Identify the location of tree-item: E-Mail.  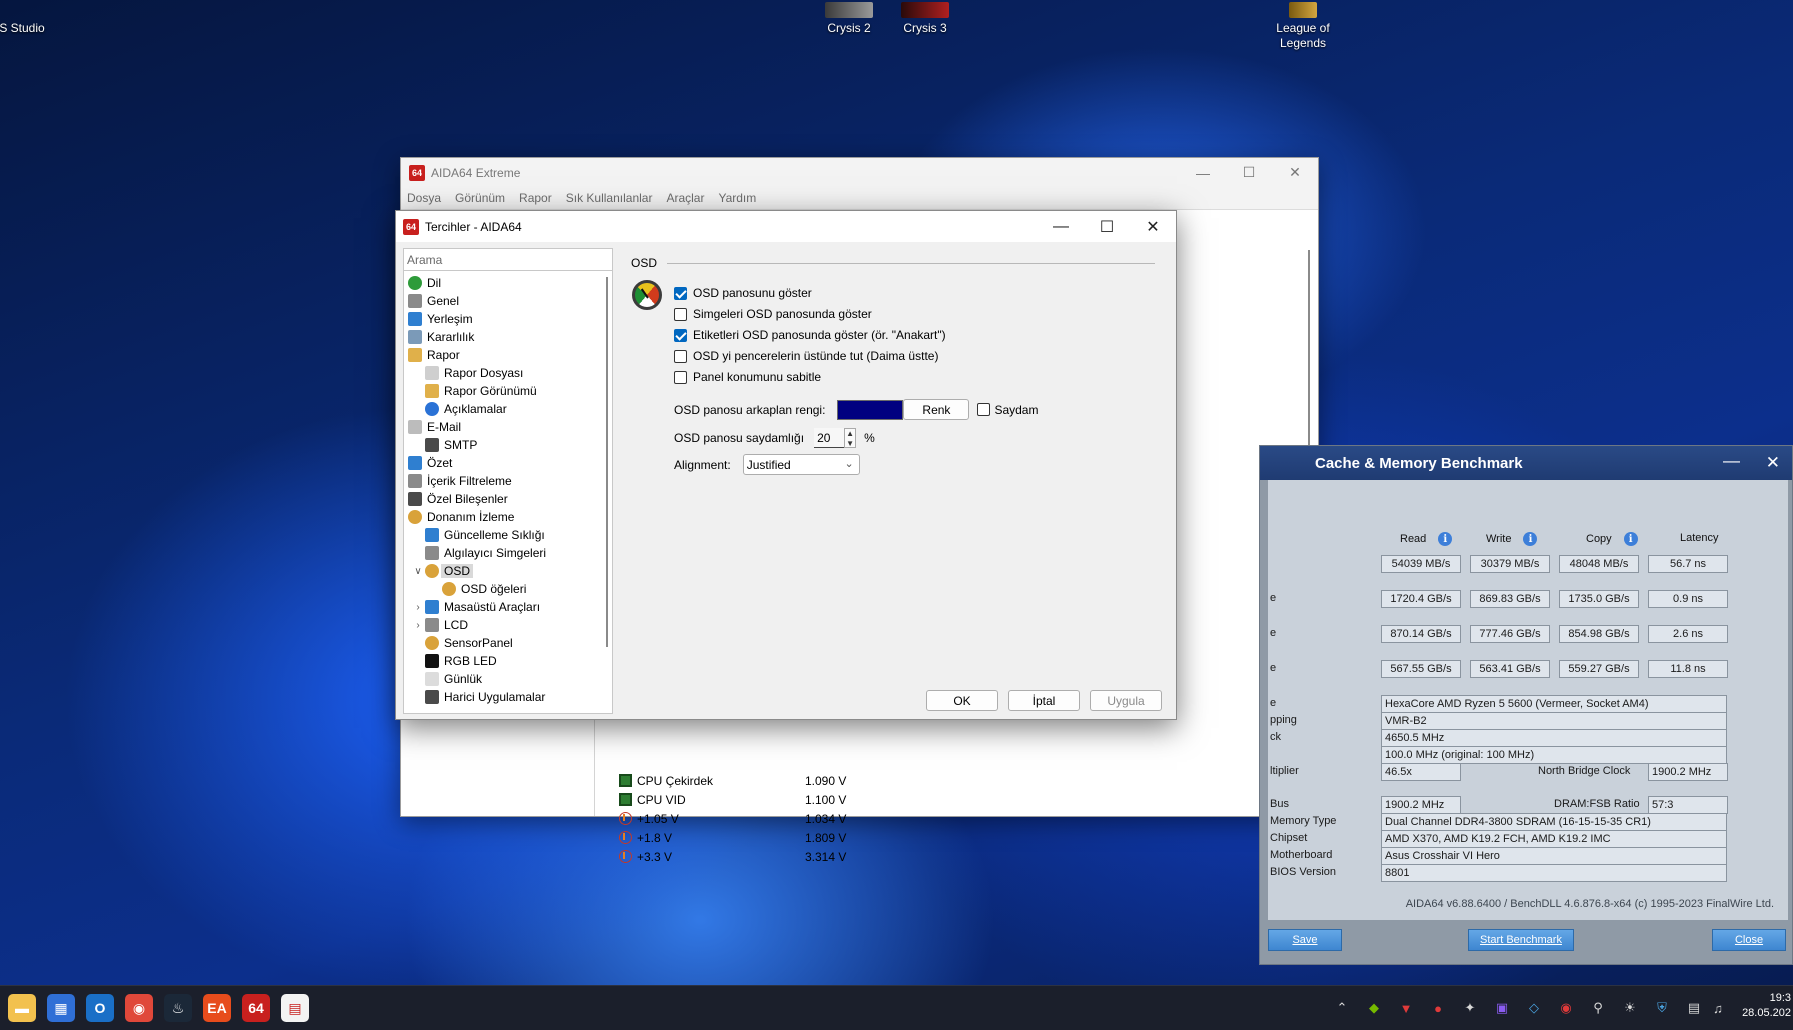
(501, 427).